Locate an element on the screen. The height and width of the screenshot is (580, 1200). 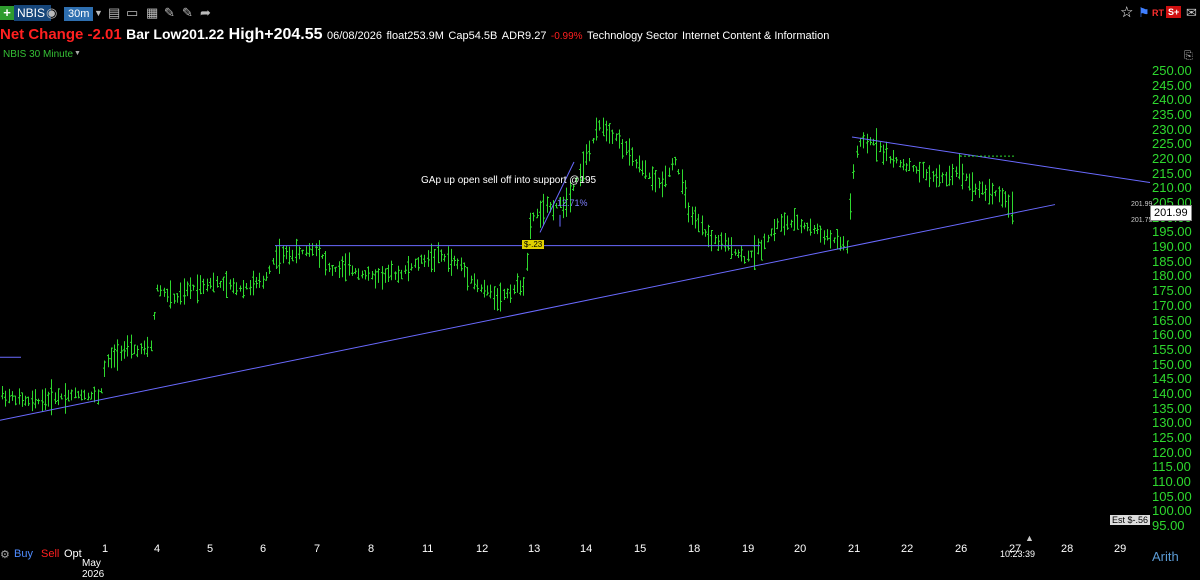
date-tick: 12 is located at coordinates (482, 549).